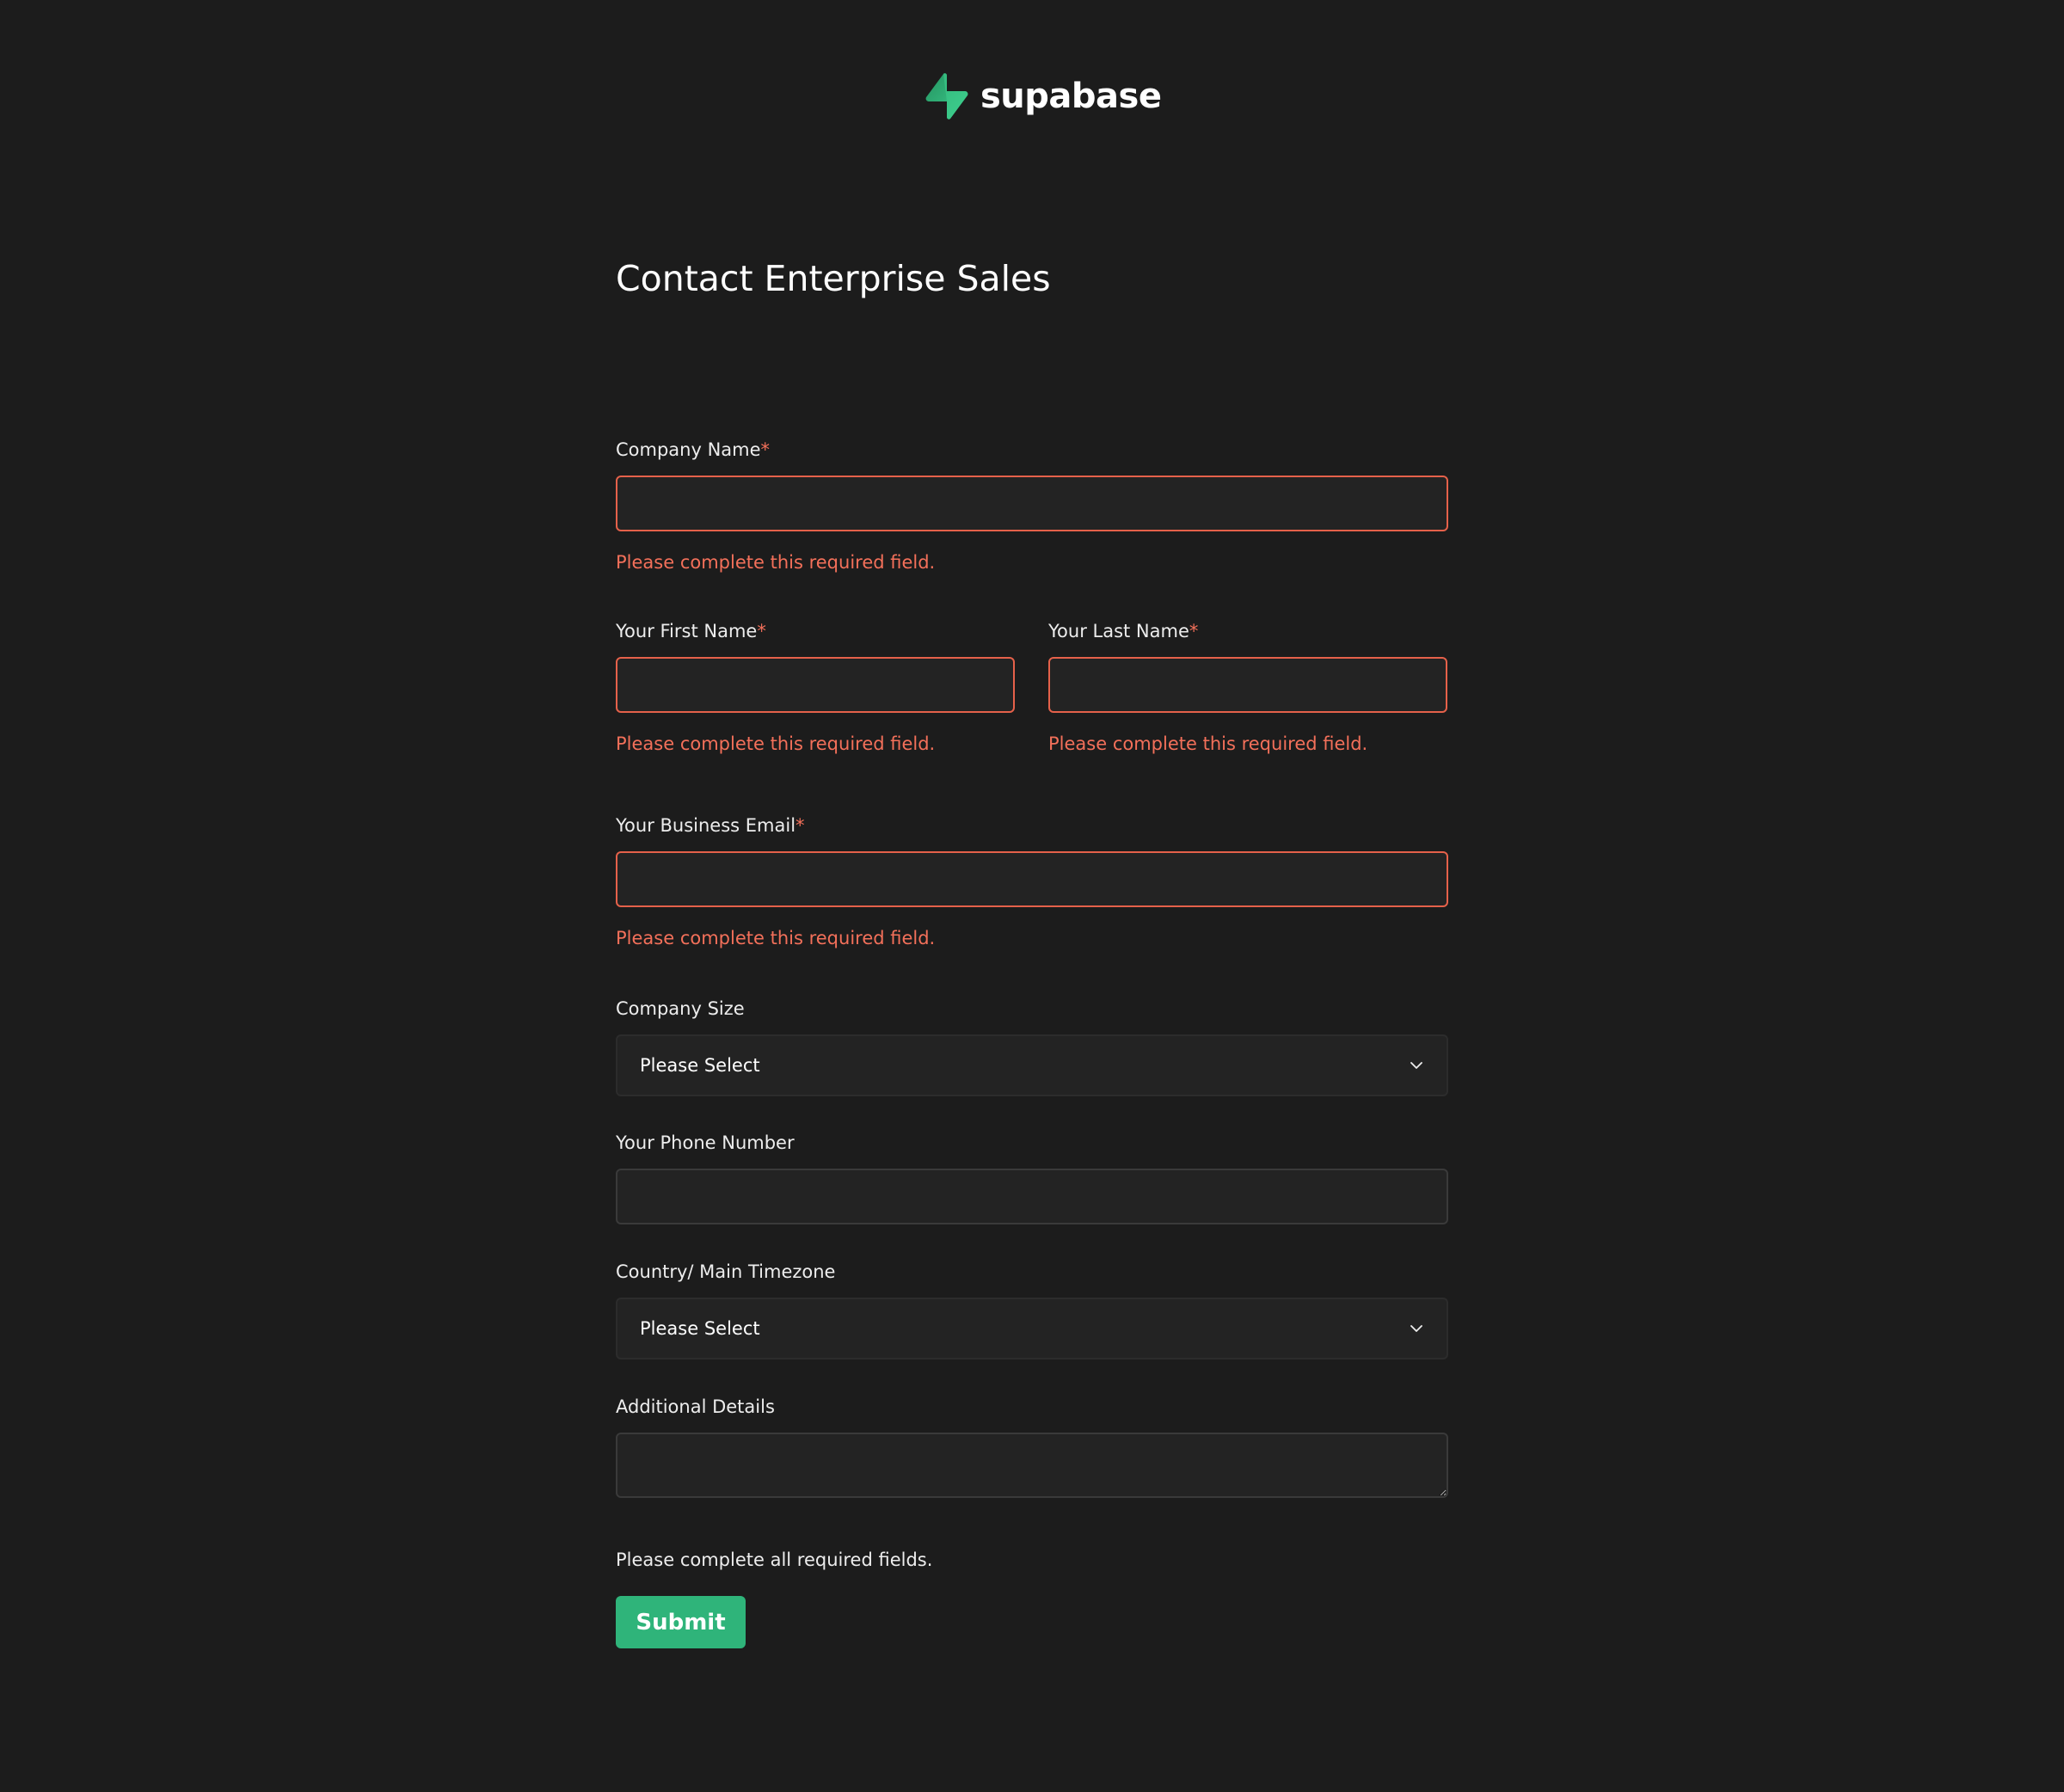  What do you see at coordinates (680, 1008) in the screenshot?
I see `company-size-label: Company Size` at bounding box center [680, 1008].